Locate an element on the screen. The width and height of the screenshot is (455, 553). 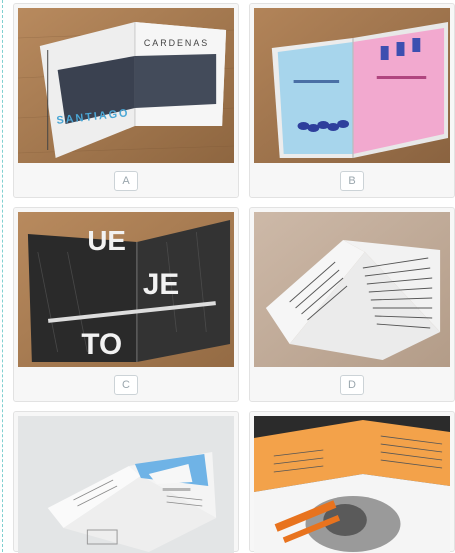
option-card-e is located at coordinates (126, 482).